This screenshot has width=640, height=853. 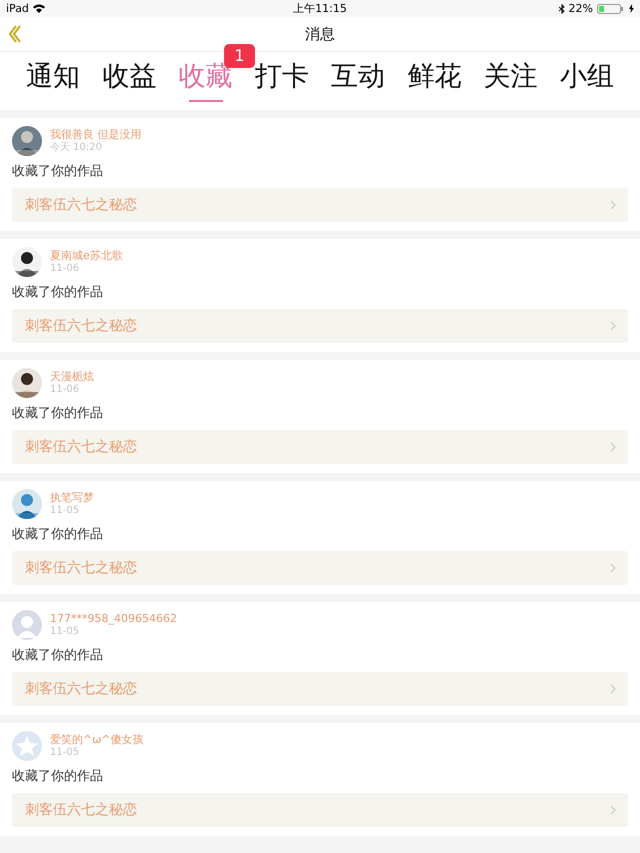 I want to click on tab: 互动, so click(x=358, y=78).